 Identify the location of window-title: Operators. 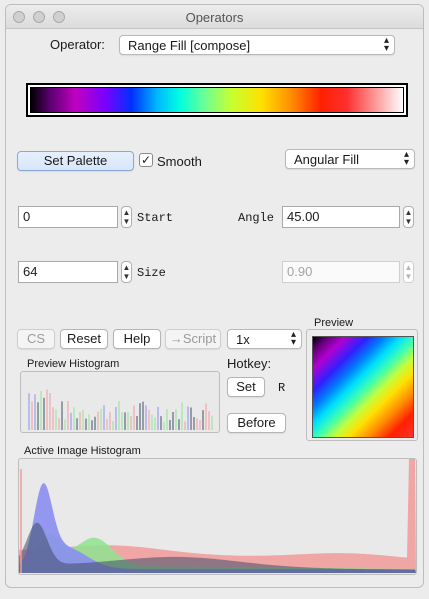
(214, 17).